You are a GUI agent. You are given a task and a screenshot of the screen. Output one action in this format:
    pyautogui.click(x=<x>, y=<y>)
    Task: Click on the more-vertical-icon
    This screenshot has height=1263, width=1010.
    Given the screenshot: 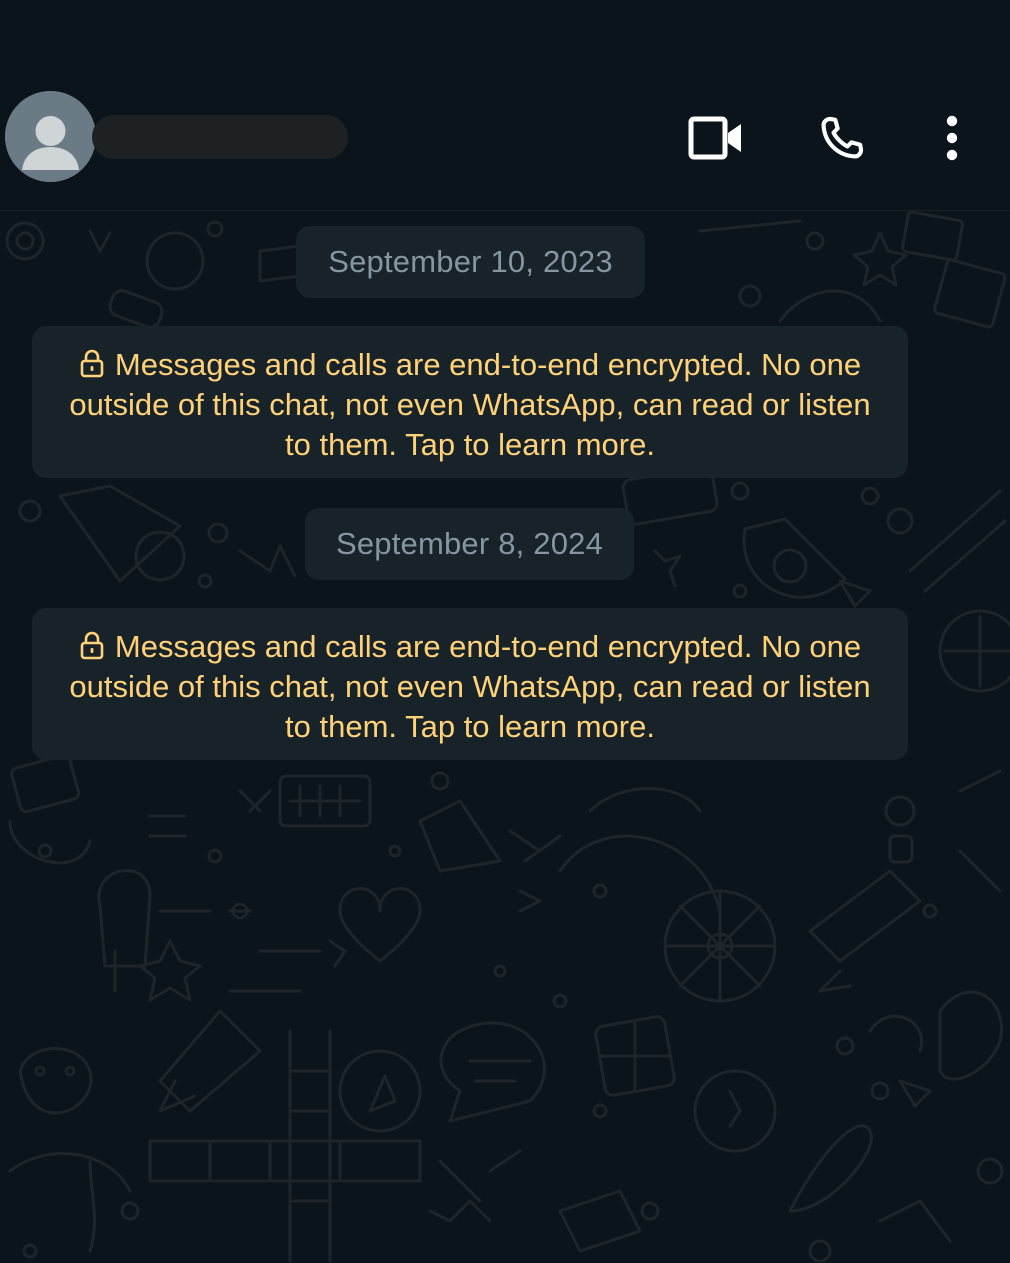 What is the action you would take?
    pyautogui.click(x=952, y=138)
    